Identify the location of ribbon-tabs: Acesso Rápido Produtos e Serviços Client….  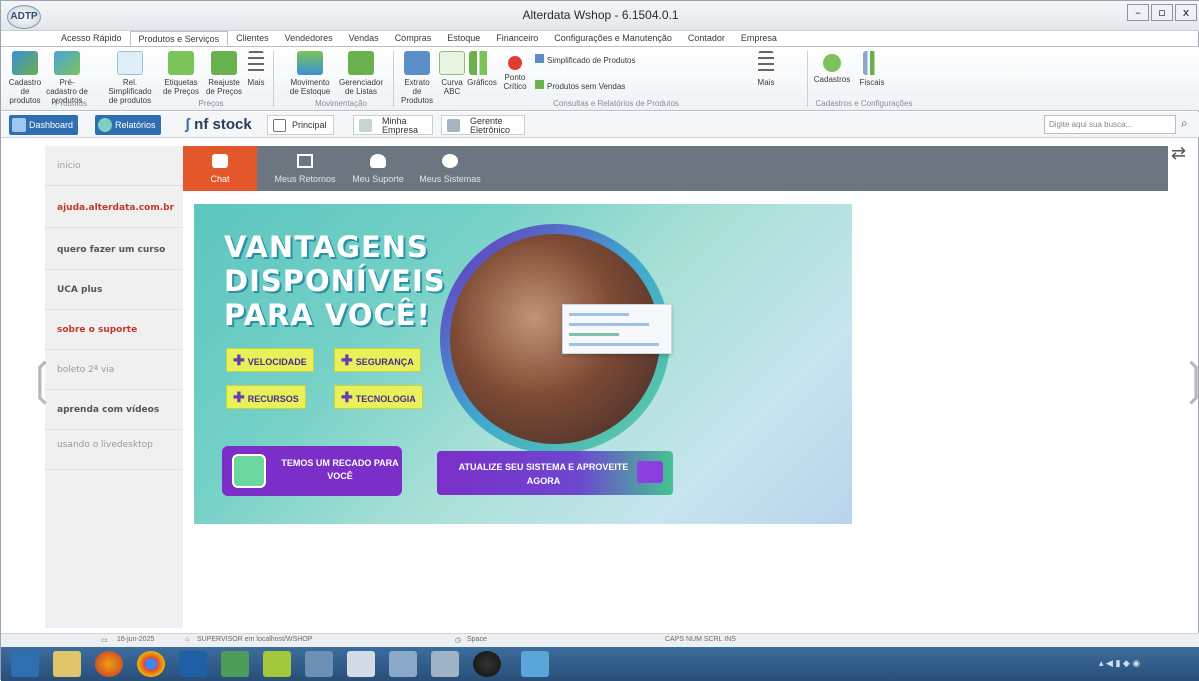
(419, 39).